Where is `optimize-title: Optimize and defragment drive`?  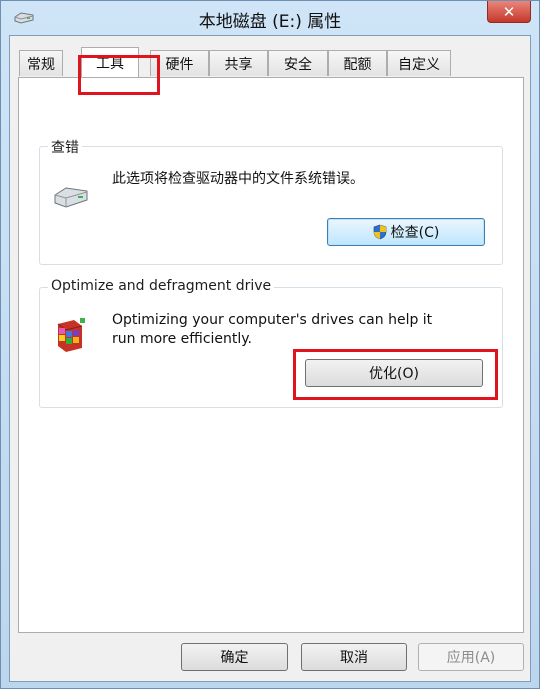
optimize-title: Optimize and defragment drive is located at coordinates (161, 286).